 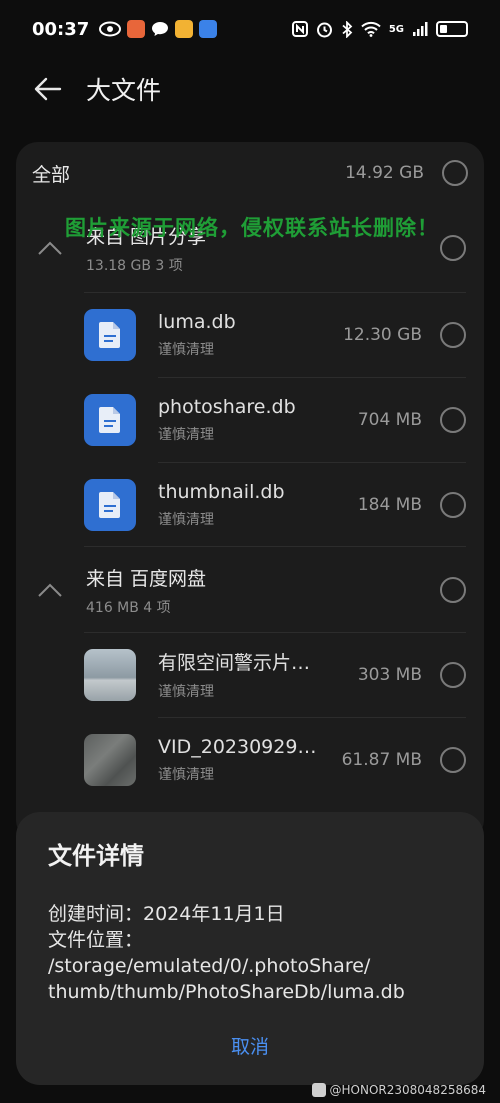 I want to click on eye-icon, so click(x=110, y=29).